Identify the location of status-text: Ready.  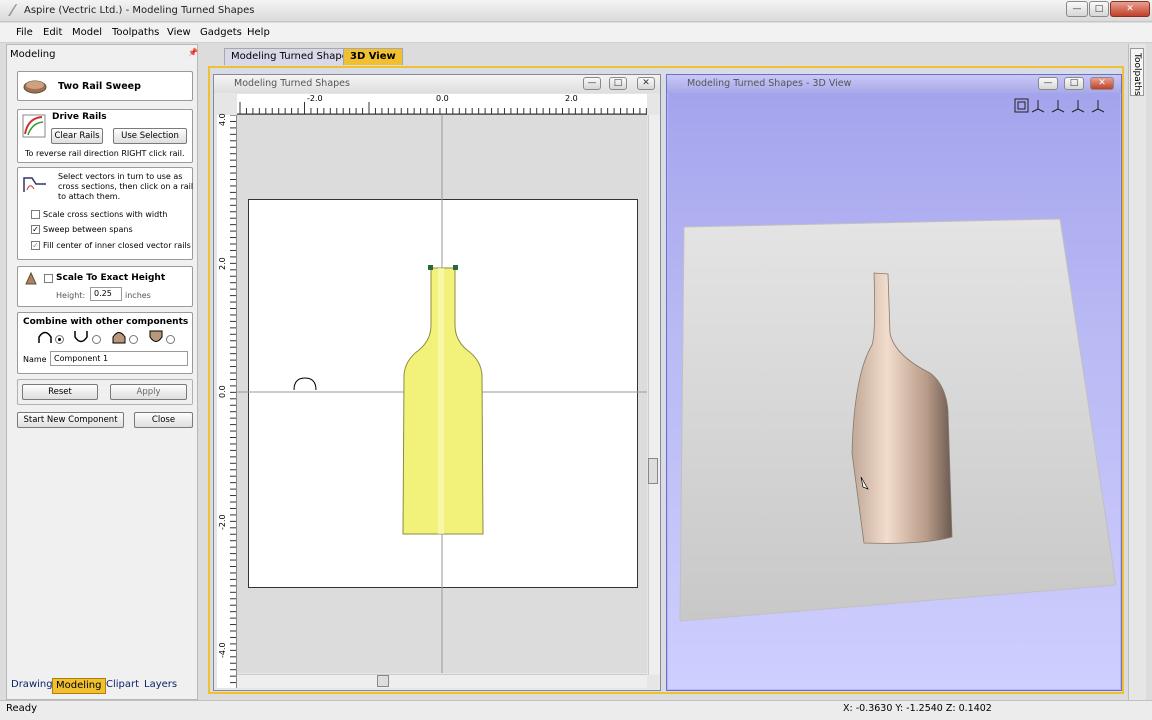
(22, 708).